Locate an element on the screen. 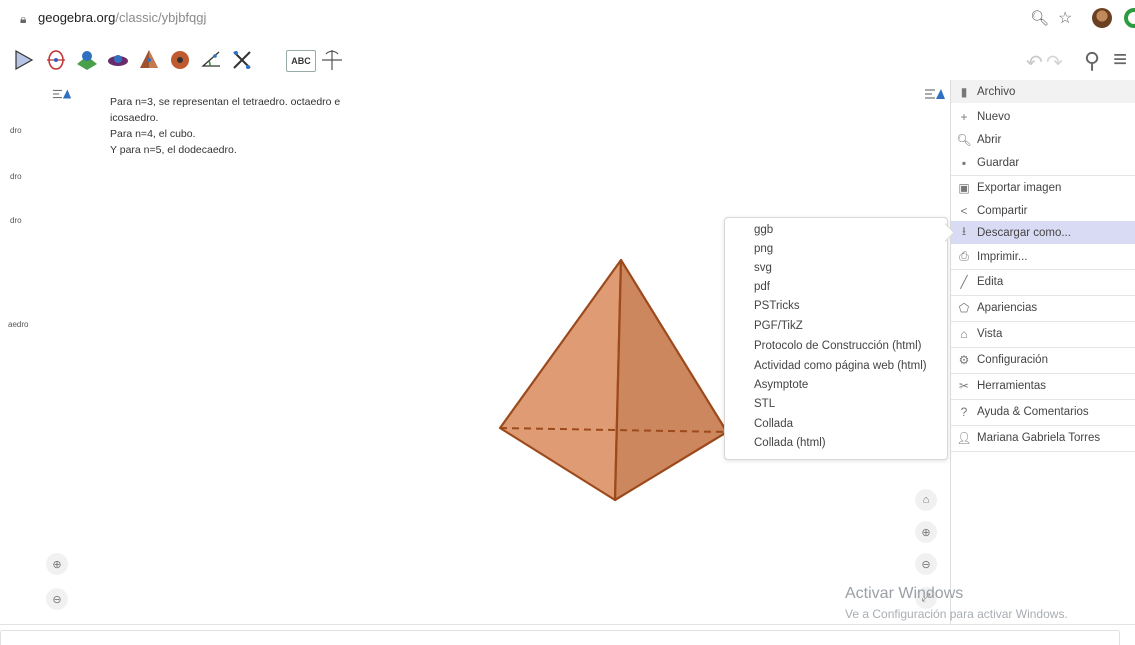  file-icon: ▮ is located at coordinates (964, 91).